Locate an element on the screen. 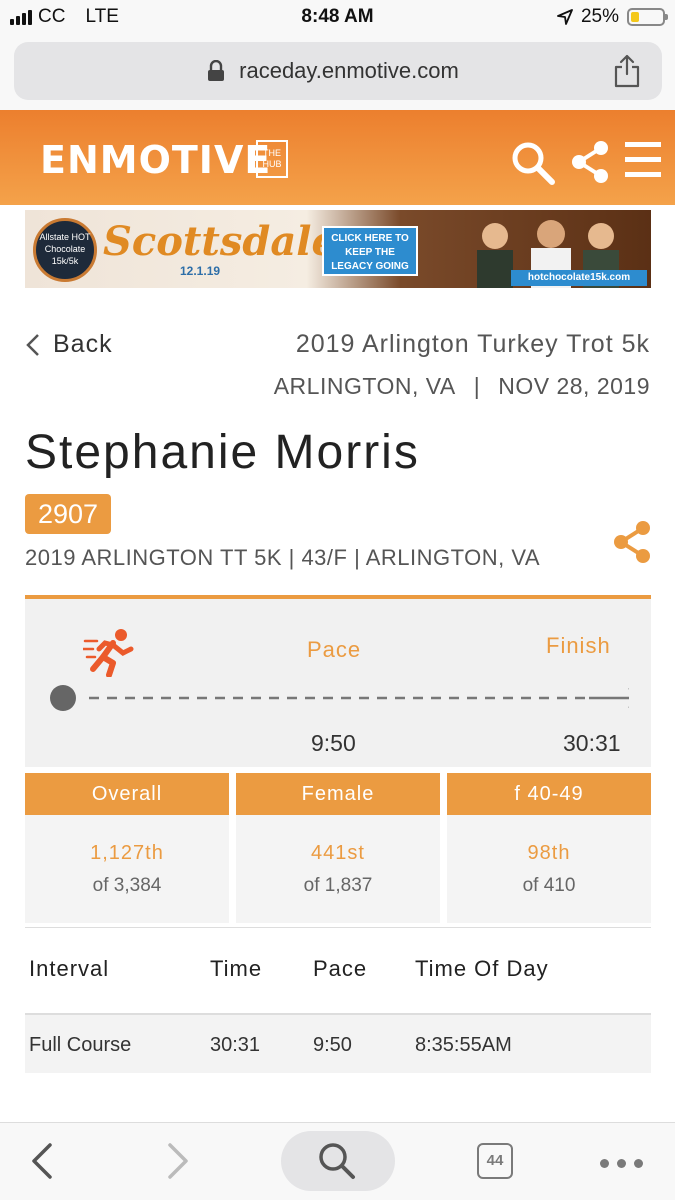 The height and width of the screenshot is (1200, 675). url-text: raceday.enmotive.com is located at coordinates (349, 70).